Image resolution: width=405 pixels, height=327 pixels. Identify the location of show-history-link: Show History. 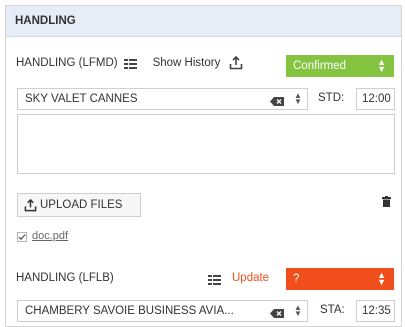
(187, 63).